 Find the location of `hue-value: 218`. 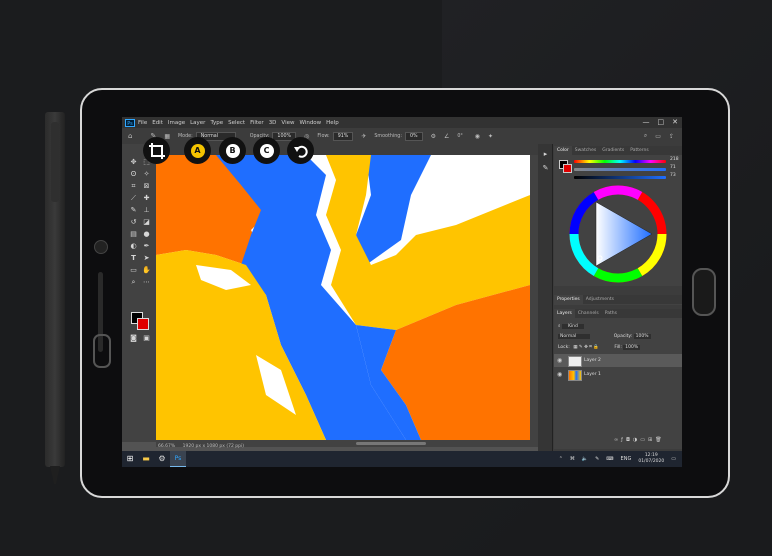

hue-value: 218 is located at coordinates (674, 159).